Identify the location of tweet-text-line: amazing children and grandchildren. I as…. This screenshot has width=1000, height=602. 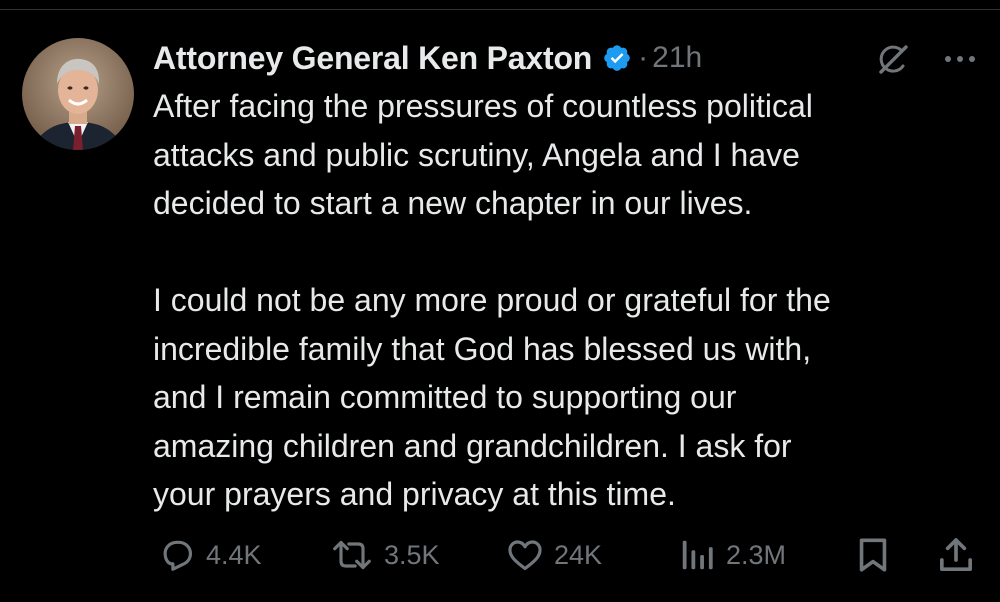
(472, 445).